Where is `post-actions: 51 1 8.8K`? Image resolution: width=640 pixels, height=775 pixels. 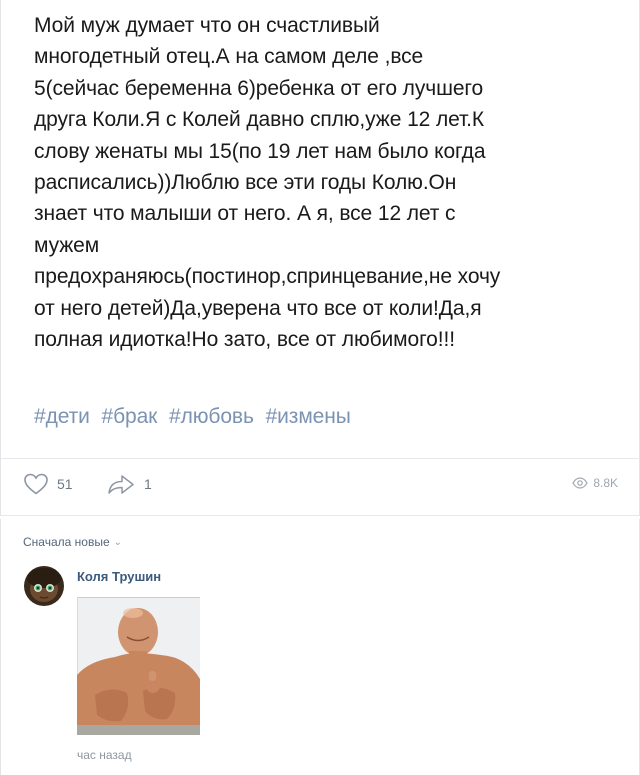
post-actions: 51 1 8.8K is located at coordinates (320, 487).